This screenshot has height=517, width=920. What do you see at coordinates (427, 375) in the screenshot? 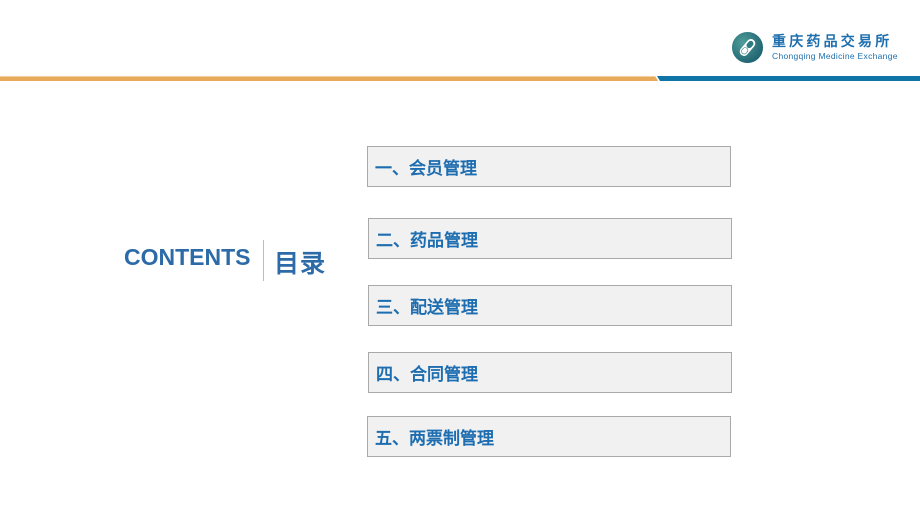
I see `toc-item-label: 四、合同管理` at bounding box center [427, 375].